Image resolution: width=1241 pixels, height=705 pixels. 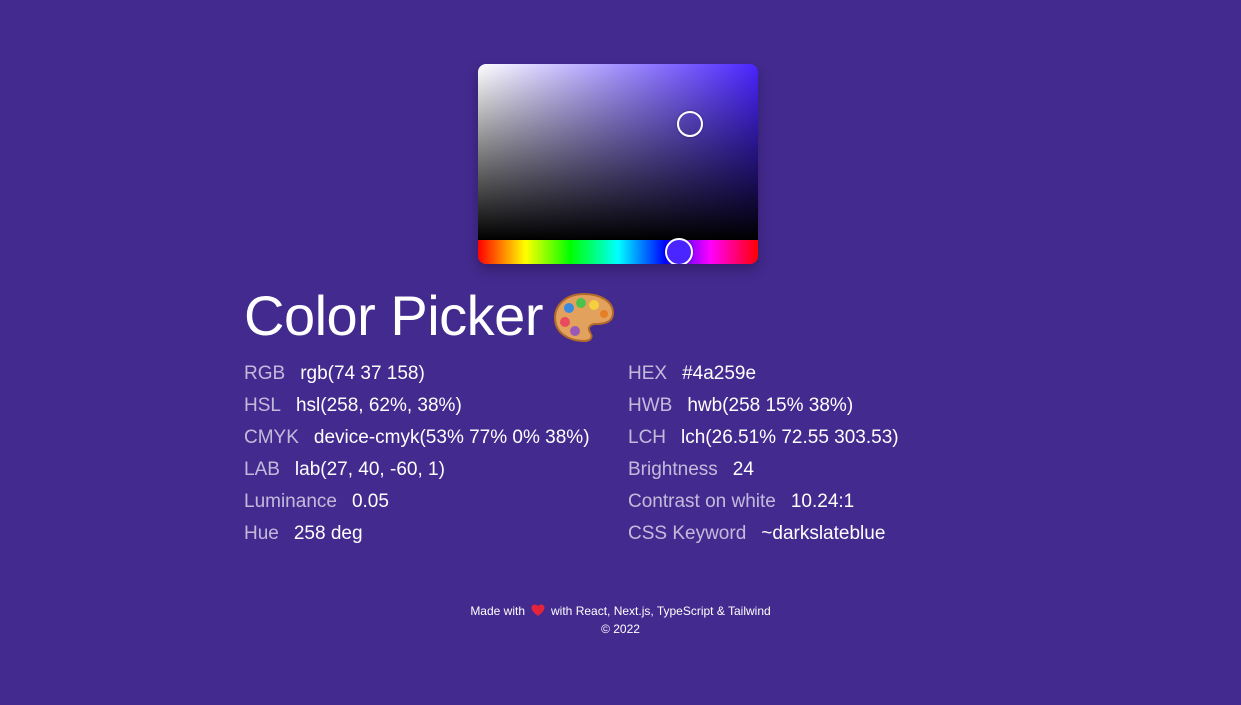 I want to click on value-row-hex: HEX #4a259e, so click(x=763, y=374).